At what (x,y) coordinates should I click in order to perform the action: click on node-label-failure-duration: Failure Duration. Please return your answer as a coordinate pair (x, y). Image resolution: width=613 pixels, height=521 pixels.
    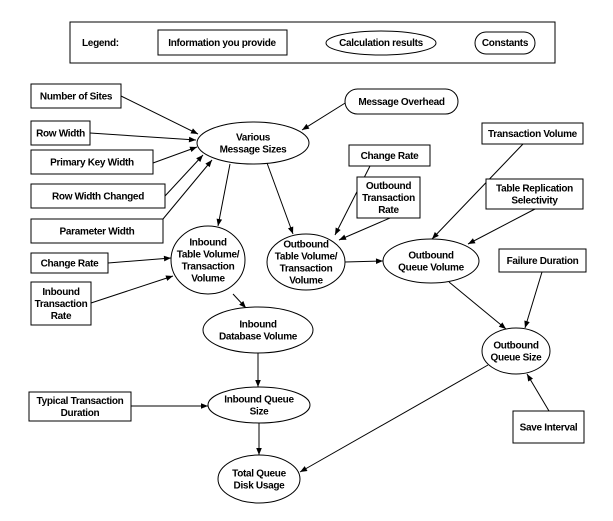
    Looking at the image, I should click on (543, 261).